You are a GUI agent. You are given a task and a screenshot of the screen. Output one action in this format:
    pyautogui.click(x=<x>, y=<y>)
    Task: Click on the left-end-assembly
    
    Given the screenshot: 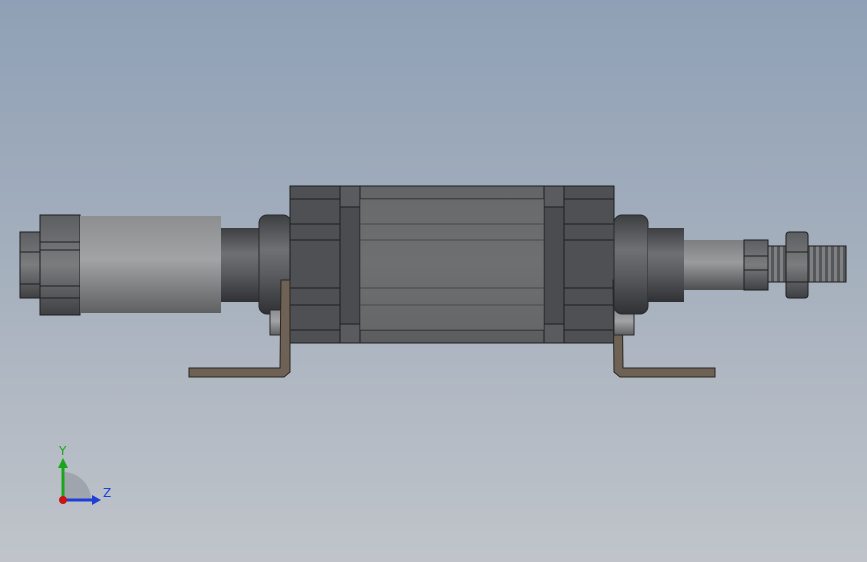 What is the action you would take?
    pyautogui.click(x=156, y=275)
    